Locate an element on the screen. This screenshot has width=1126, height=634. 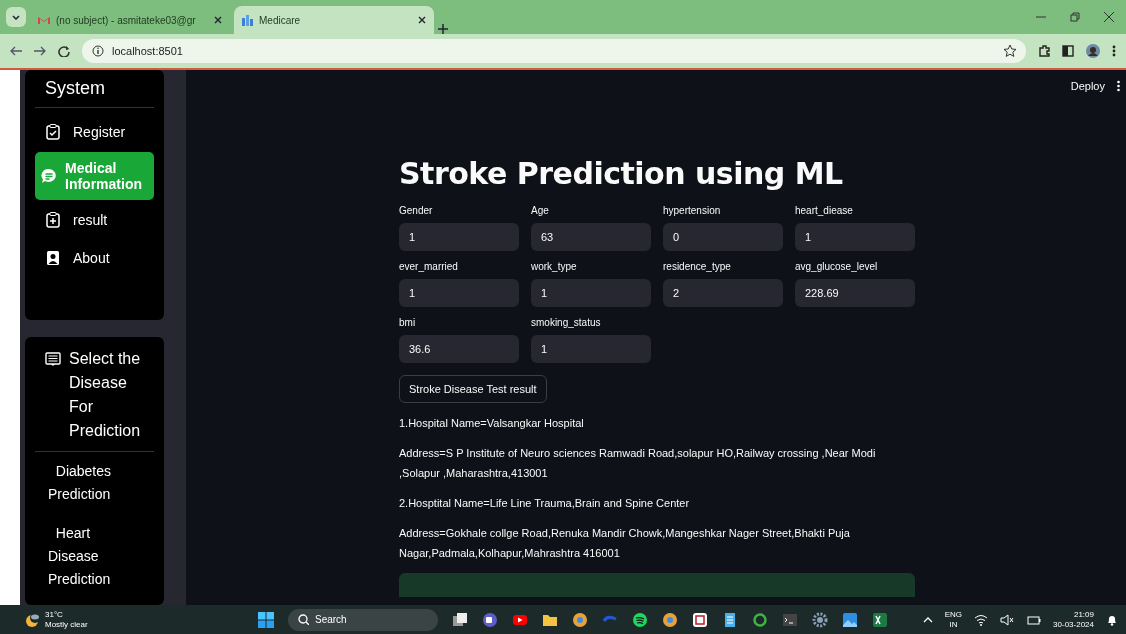
gear-icon is located at coordinates (820, 619).